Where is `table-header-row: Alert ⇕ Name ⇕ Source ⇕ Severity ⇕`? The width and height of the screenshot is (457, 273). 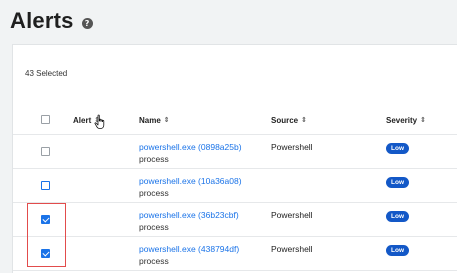 table-header-row: Alert ⇕ Name ⇕ Source ⇕ Severity ⇕ is located at coordinates (235, 120).